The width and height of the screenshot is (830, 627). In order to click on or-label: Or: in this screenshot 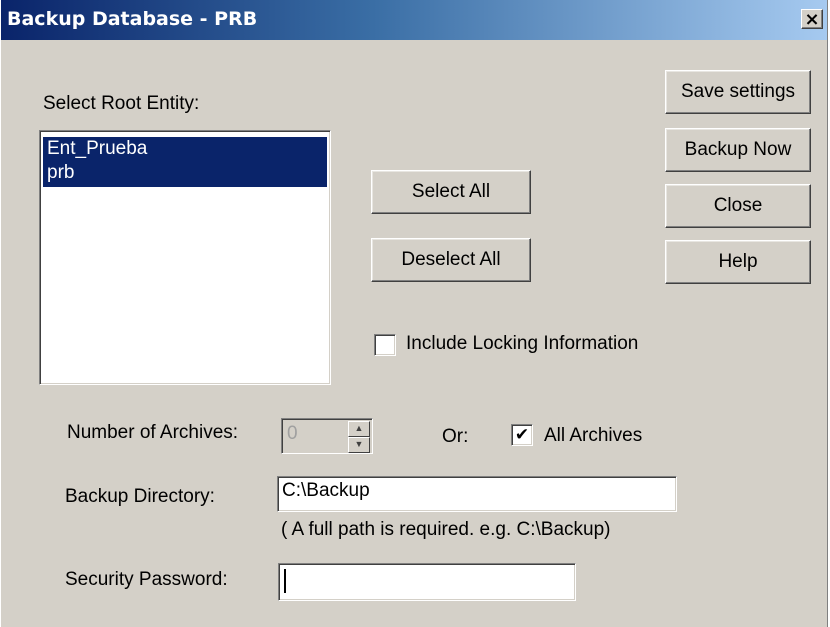, I will do `click(455, 436)`.